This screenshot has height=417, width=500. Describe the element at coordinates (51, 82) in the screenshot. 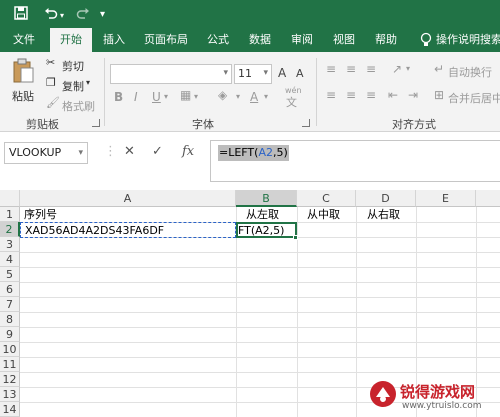

I see `copy-icon: ❐` at that location.